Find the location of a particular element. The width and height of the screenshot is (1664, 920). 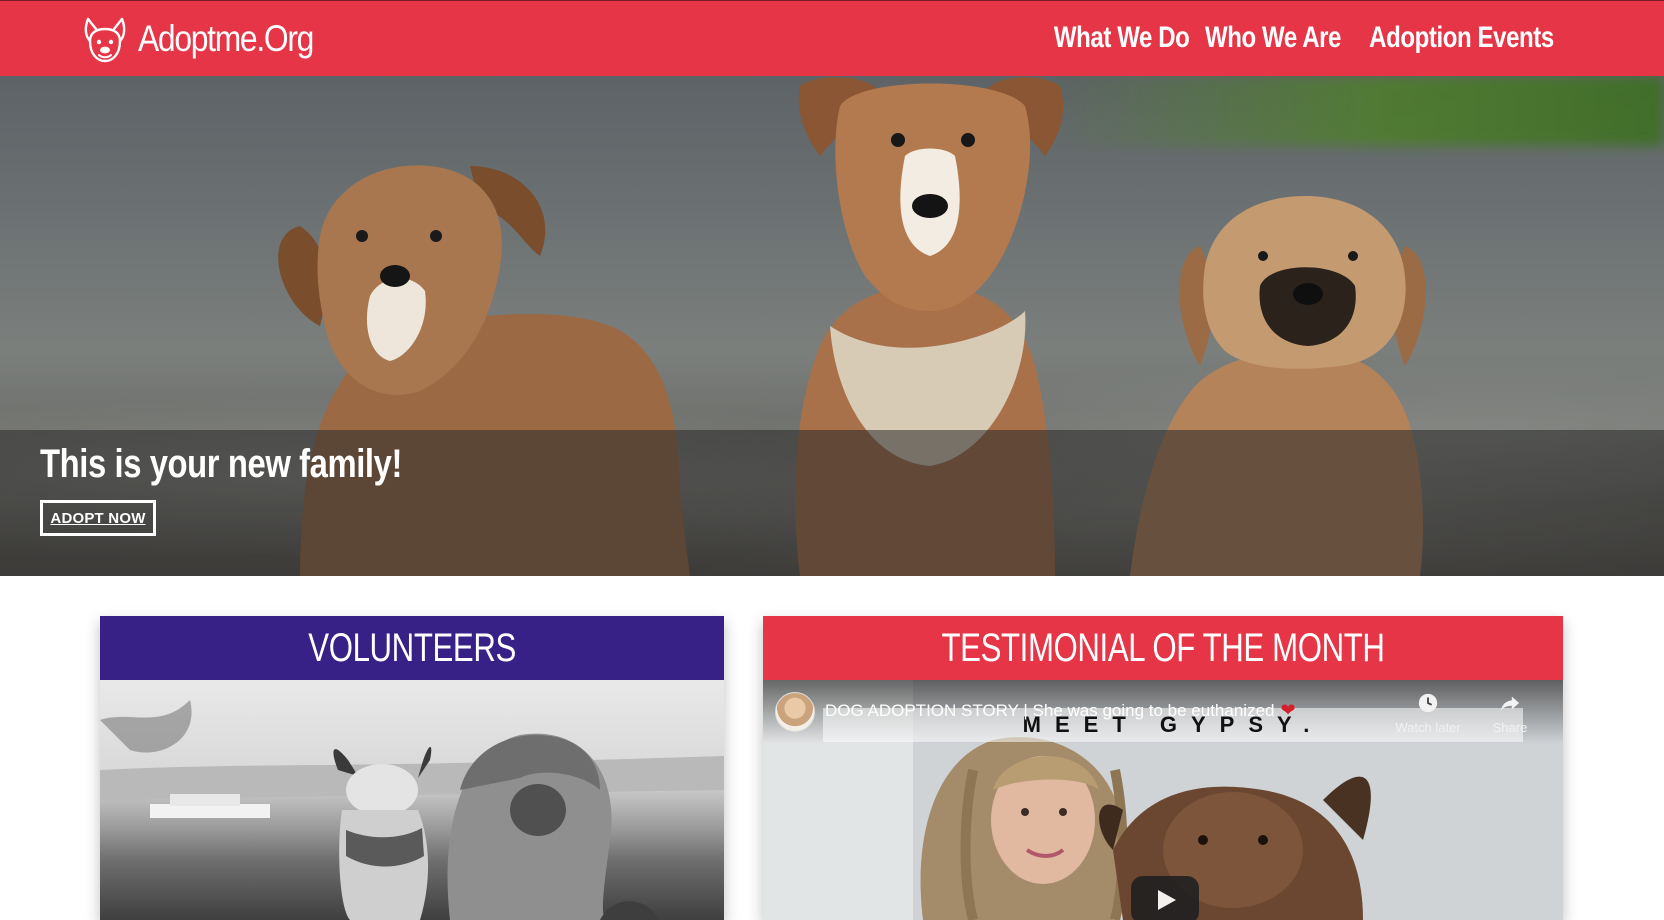

adopt-now-button: ADOPT NOW is located at coordinates (98, 518).